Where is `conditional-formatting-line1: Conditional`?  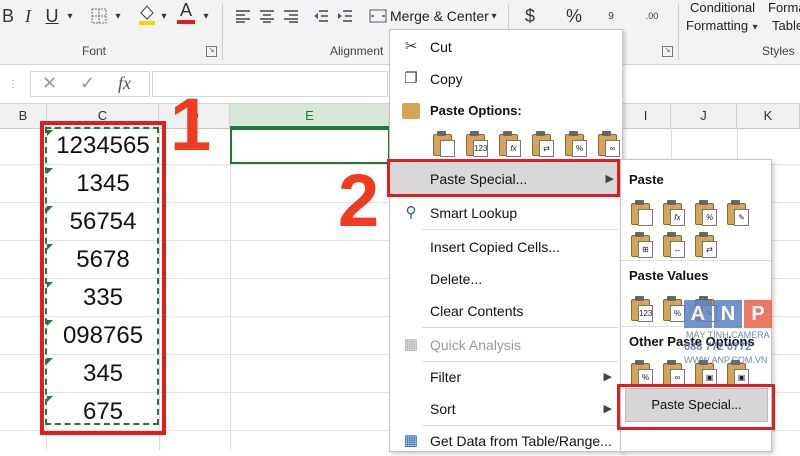
conditional-formatting-line1: Conditional is located at coordinates (722, 7).